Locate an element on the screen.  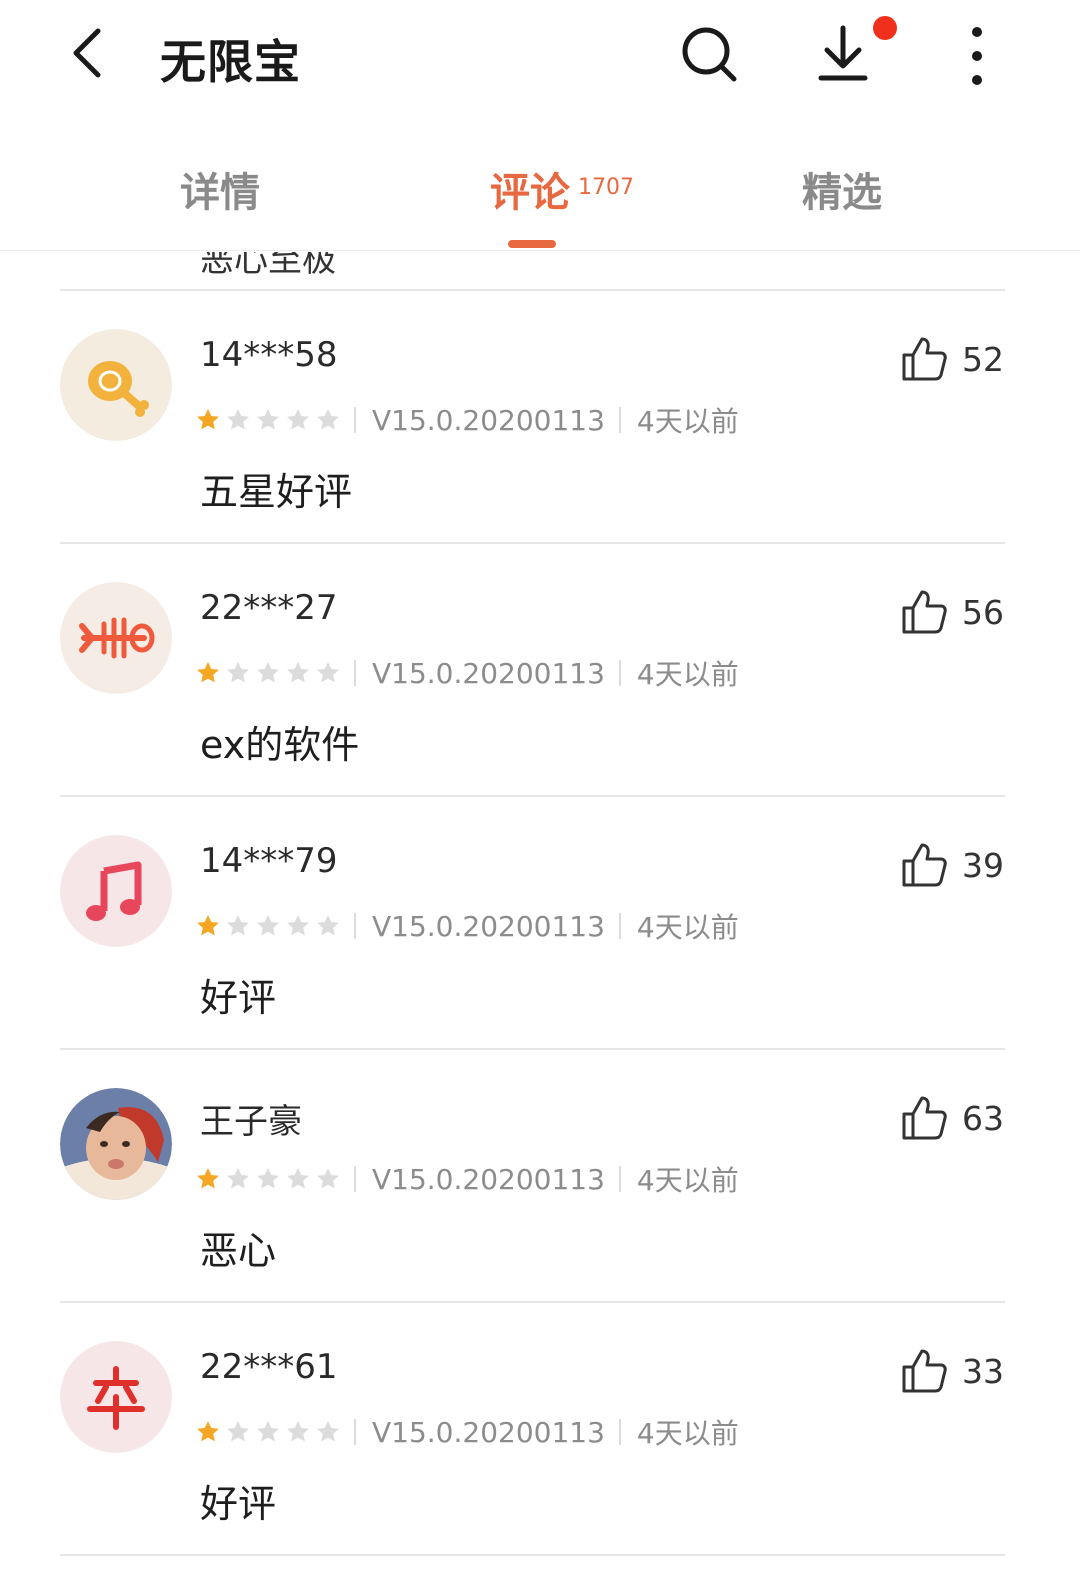
tab-details: 详情 is located at coordinates (220, 189).